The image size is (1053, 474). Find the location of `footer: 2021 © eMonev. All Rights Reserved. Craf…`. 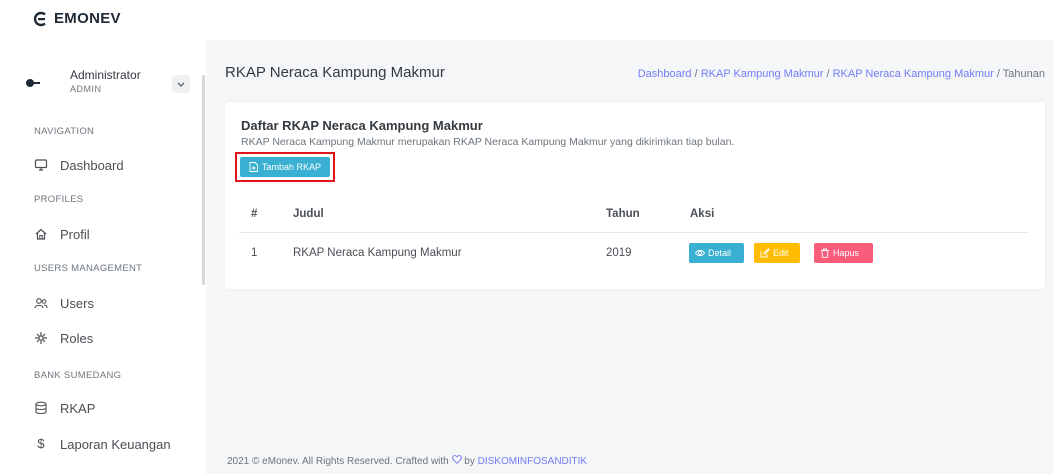

footer: 2021 © eMonev. All Rights Reserved. Craf… is located at coordinates (407, 461).